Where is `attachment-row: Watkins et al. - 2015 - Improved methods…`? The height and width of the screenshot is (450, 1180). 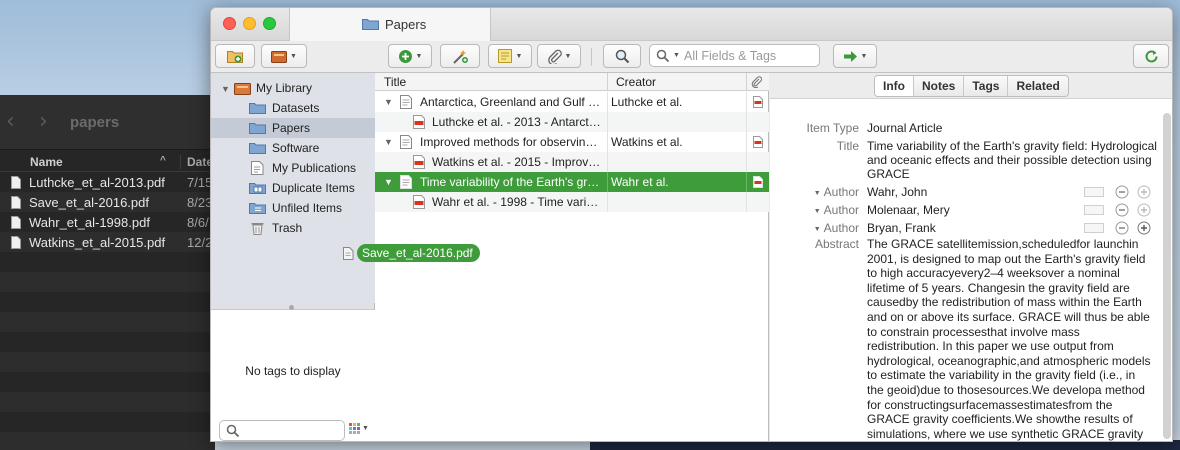
attachment-row: Watkins et al. - 2015 - Improved methods… is located at coordinates (572, 162).